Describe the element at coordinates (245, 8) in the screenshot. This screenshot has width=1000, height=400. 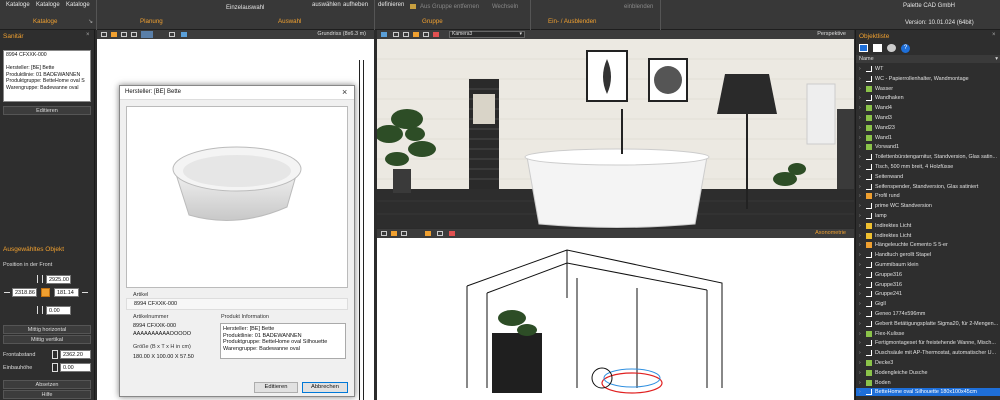
I see `einzelauswahl-button: Einzelauswahl` at that location.